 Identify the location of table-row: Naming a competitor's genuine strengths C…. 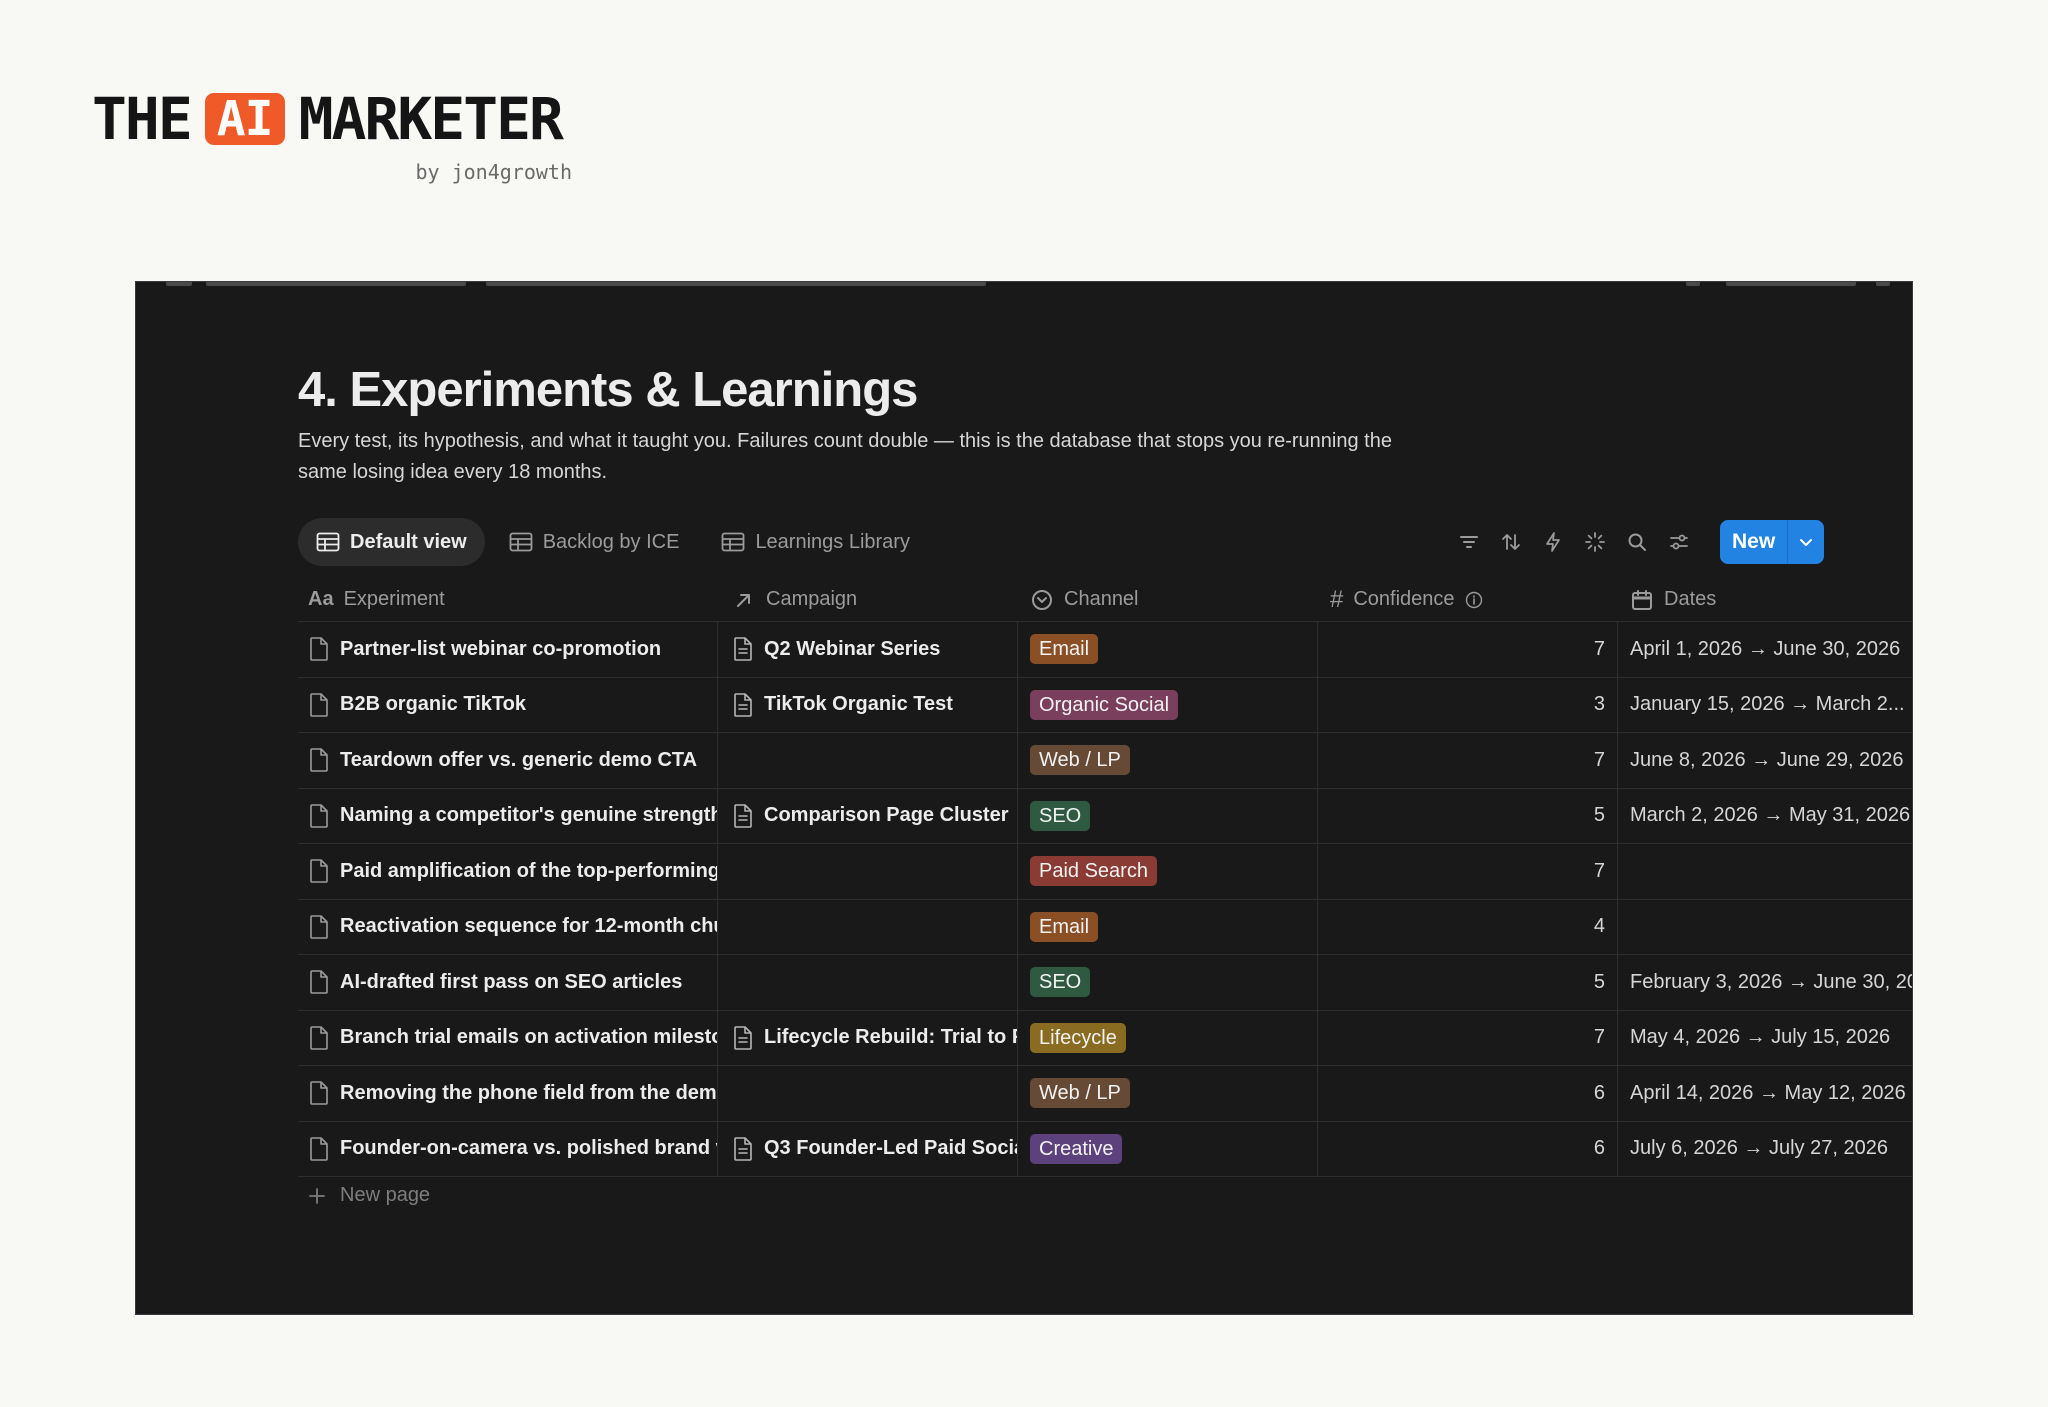
(1105, 816).